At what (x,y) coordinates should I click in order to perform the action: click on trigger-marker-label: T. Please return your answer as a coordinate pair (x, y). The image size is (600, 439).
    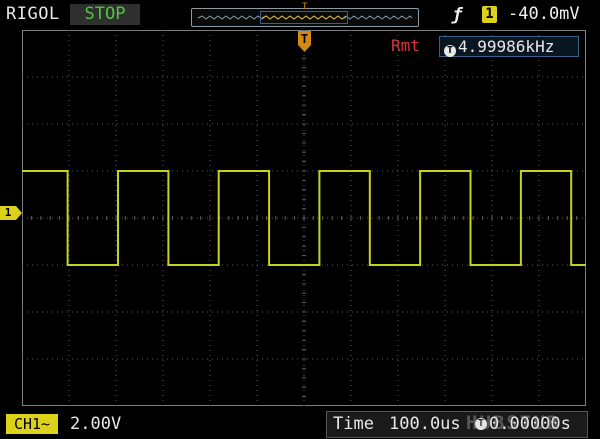
    Looking at the image, I should click on (304, 39).